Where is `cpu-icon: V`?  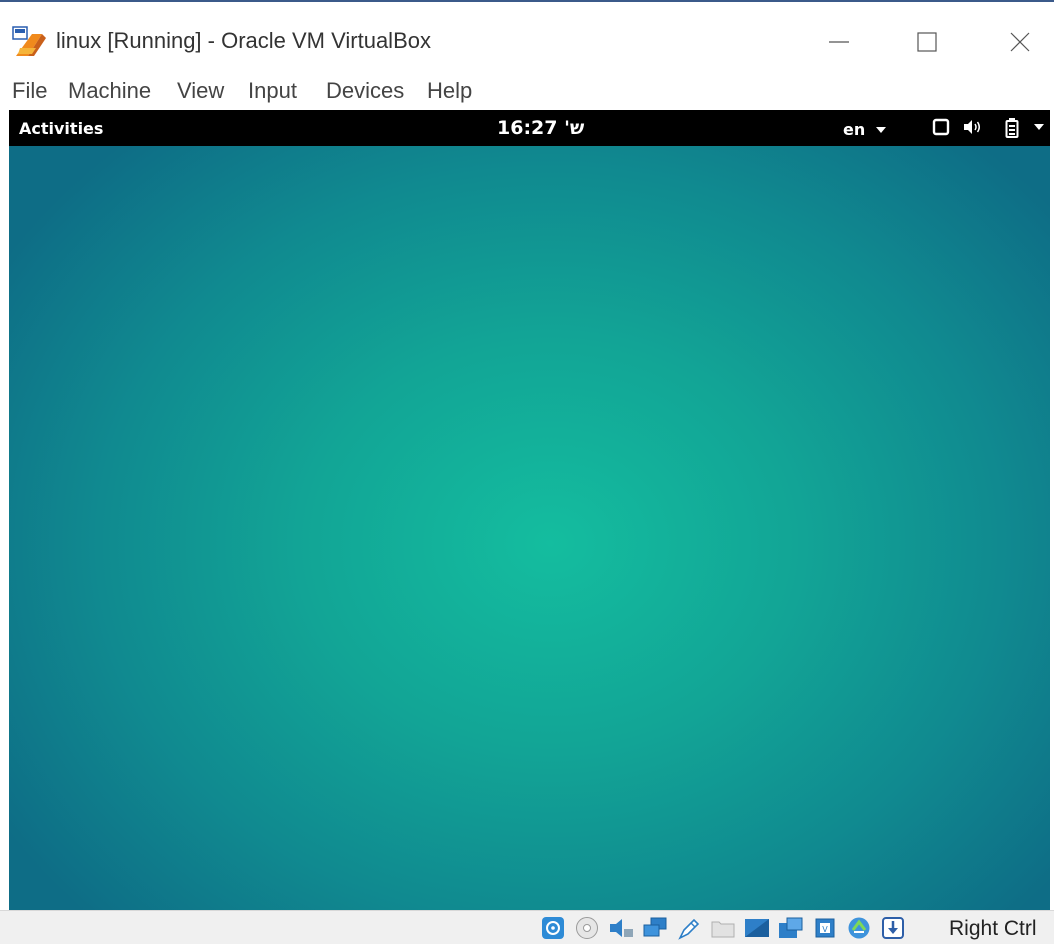
cpu-icon: V is located at coordinates (825, 928).